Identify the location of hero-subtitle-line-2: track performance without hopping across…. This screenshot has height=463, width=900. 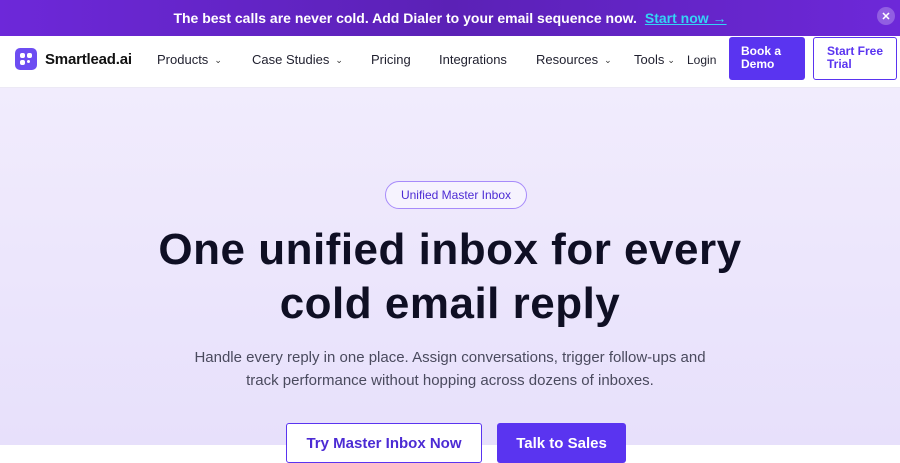
(450, 380).